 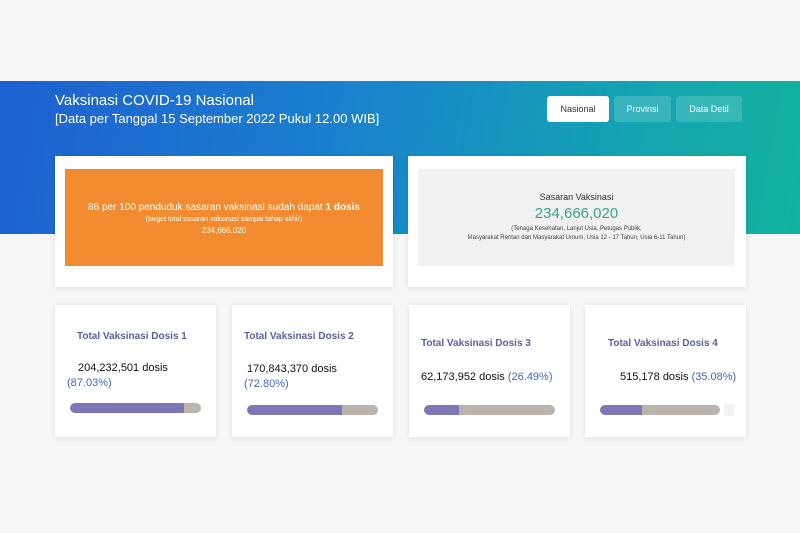 What do you see at coordinates (127, 408) in the screenshot?
I see `dose-1-progress-fill` at bounding box center [127, 408].